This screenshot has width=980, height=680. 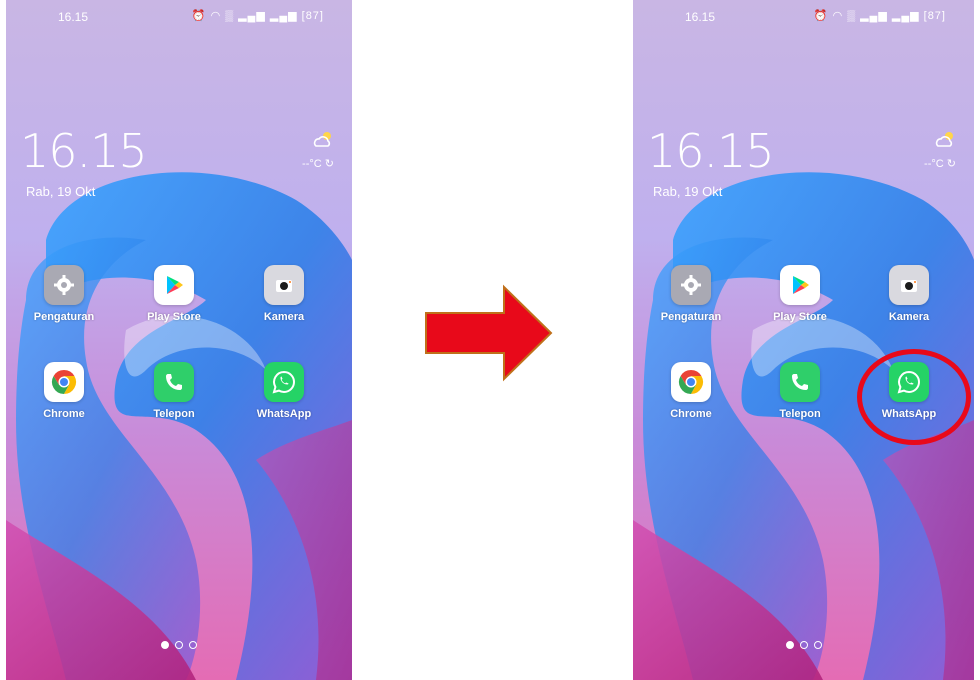 I want to click on app-whatsapp: WhatsApp, so click(x=284, y=391).